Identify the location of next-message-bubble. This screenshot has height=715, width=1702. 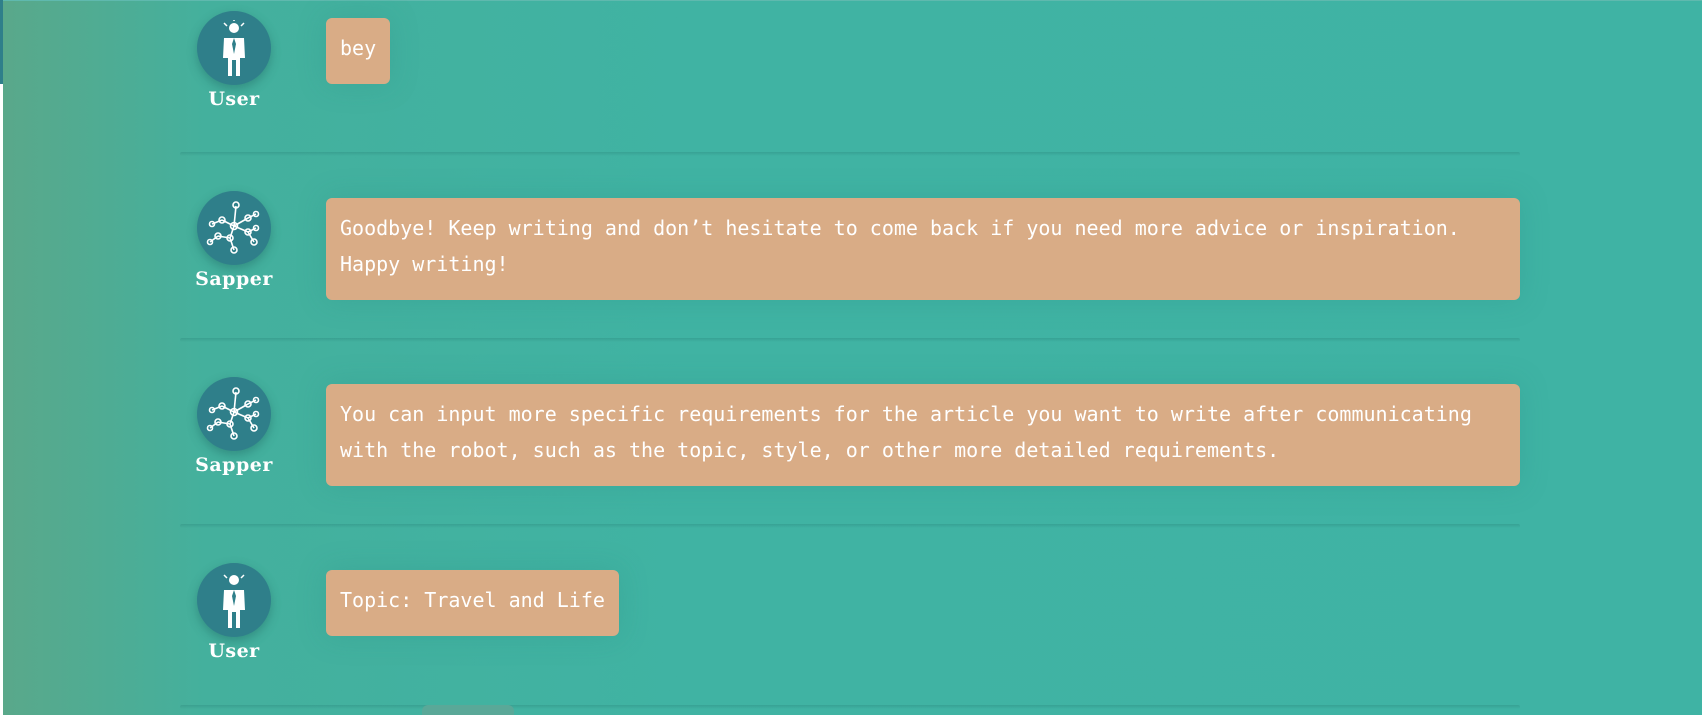
(468, 710).